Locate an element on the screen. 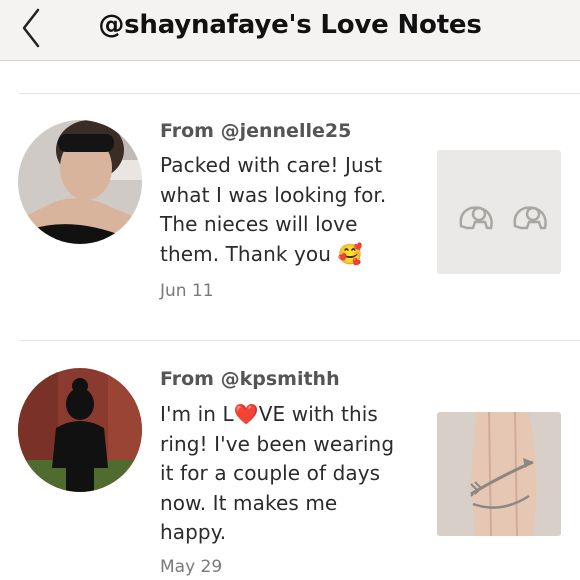 The width and height of the screenshot is (580, 580). header-bar: @shaynafaye's Love Notes is located at coordinates (290, 30).